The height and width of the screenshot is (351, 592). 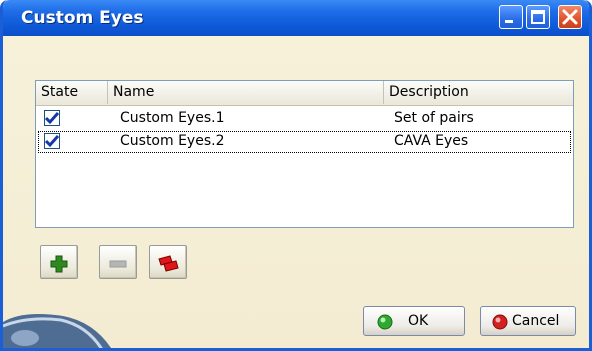 I want to click on cancel-label: Cancel, so click(x=536, y=321).